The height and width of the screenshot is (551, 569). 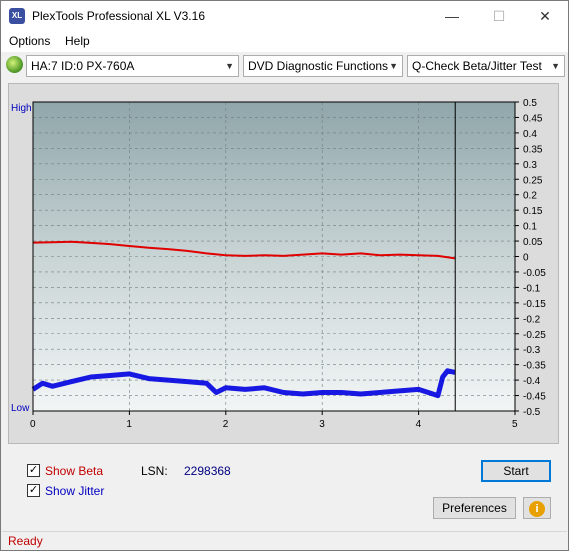 I want to click on lsn-value: 2298368, so click(x=207, y=471).